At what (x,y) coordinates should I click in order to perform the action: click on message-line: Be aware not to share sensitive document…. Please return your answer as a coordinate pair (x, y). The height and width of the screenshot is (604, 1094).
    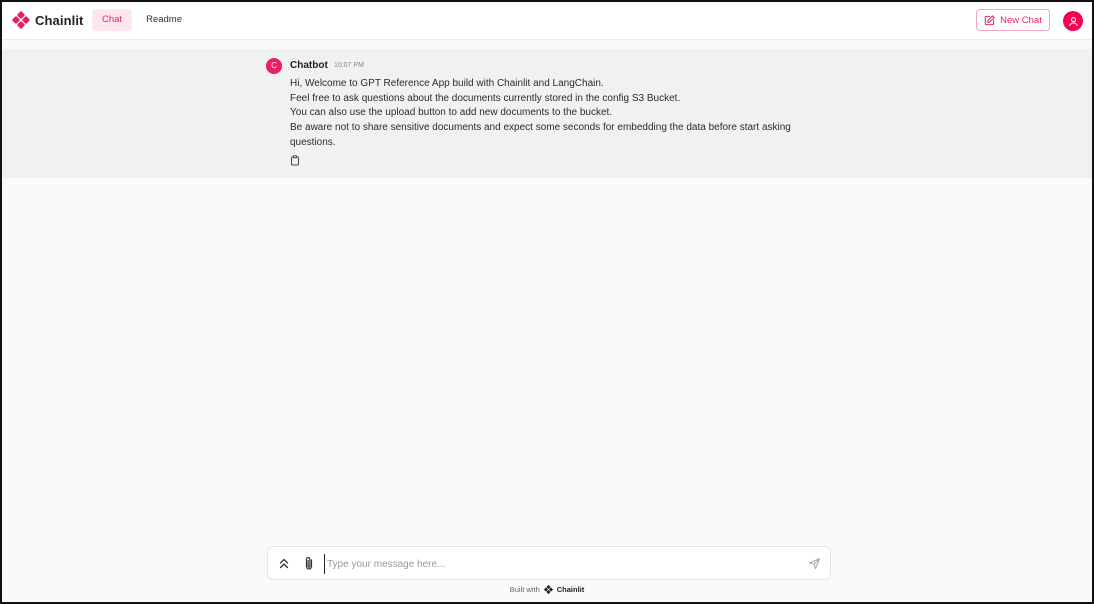
    Looking at the image, I should click on (540, 128).